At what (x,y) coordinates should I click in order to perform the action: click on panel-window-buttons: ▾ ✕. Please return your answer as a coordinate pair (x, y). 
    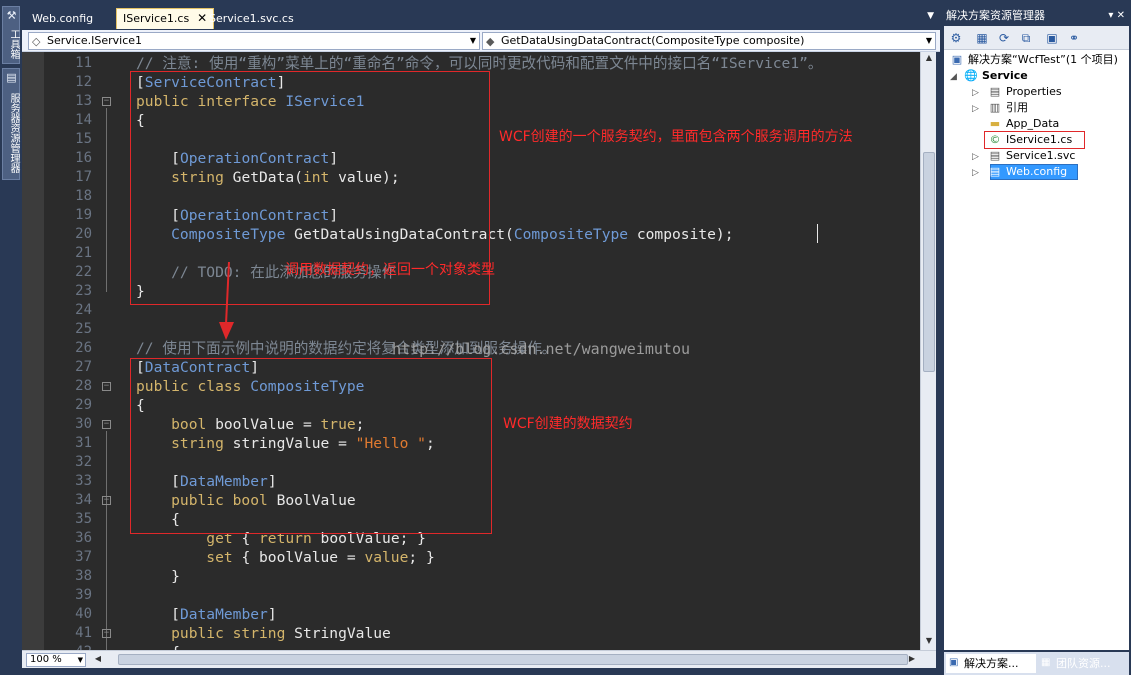
    Looking at the image, I should click on (1116, 16).